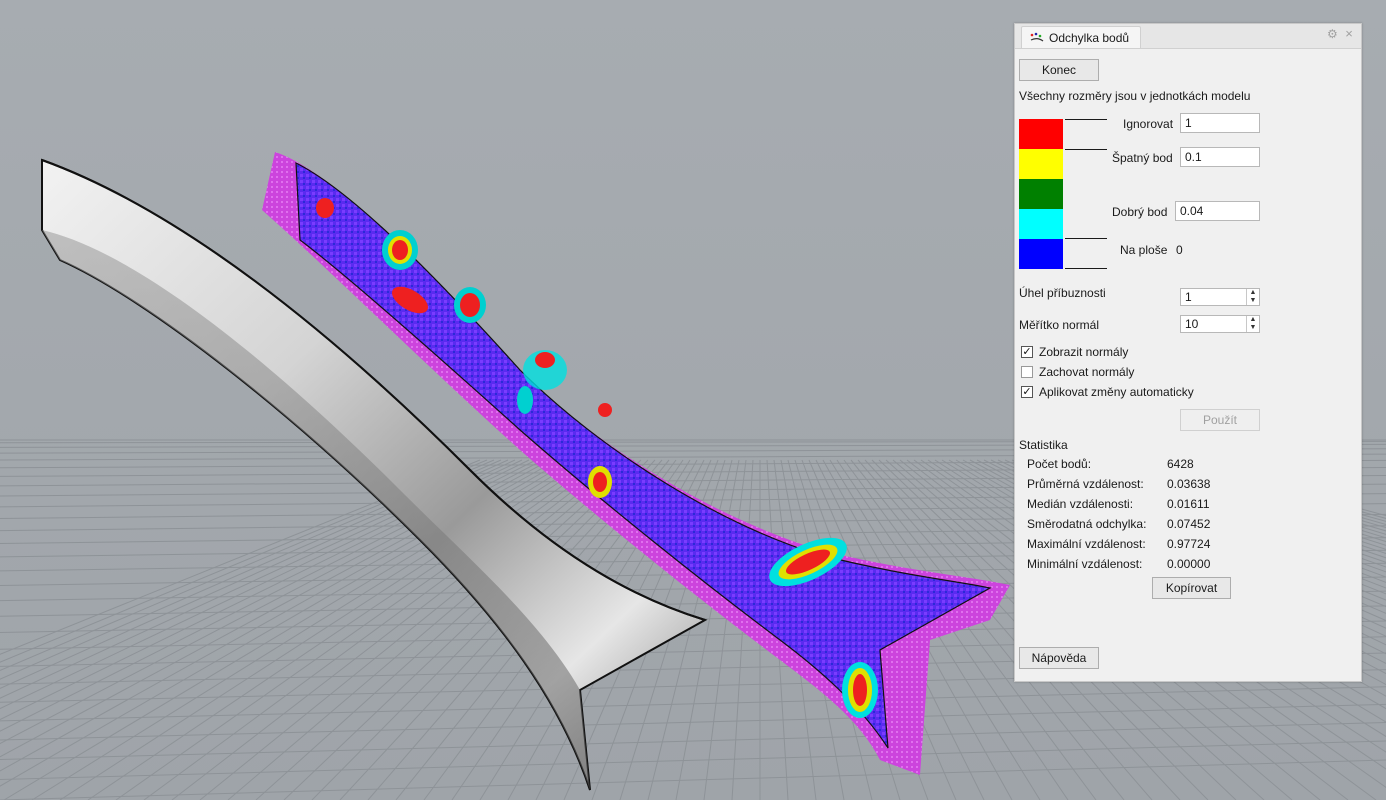 The height and width of the screenshot is (800, 1386). Describe the element at coordinates (1027, 372) in the screenshot. I see `keep-normals-checkbox` at that location.